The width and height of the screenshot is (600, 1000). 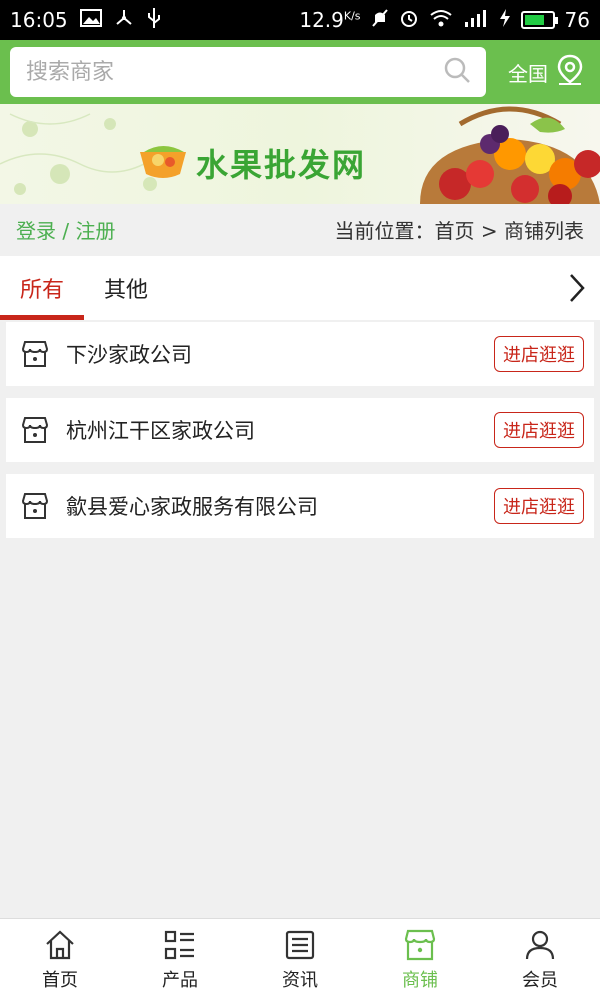 What do you see at coordinates (409, 20) in the screenshot?
I see `alarm-icon` at bounding box center [409, 20].